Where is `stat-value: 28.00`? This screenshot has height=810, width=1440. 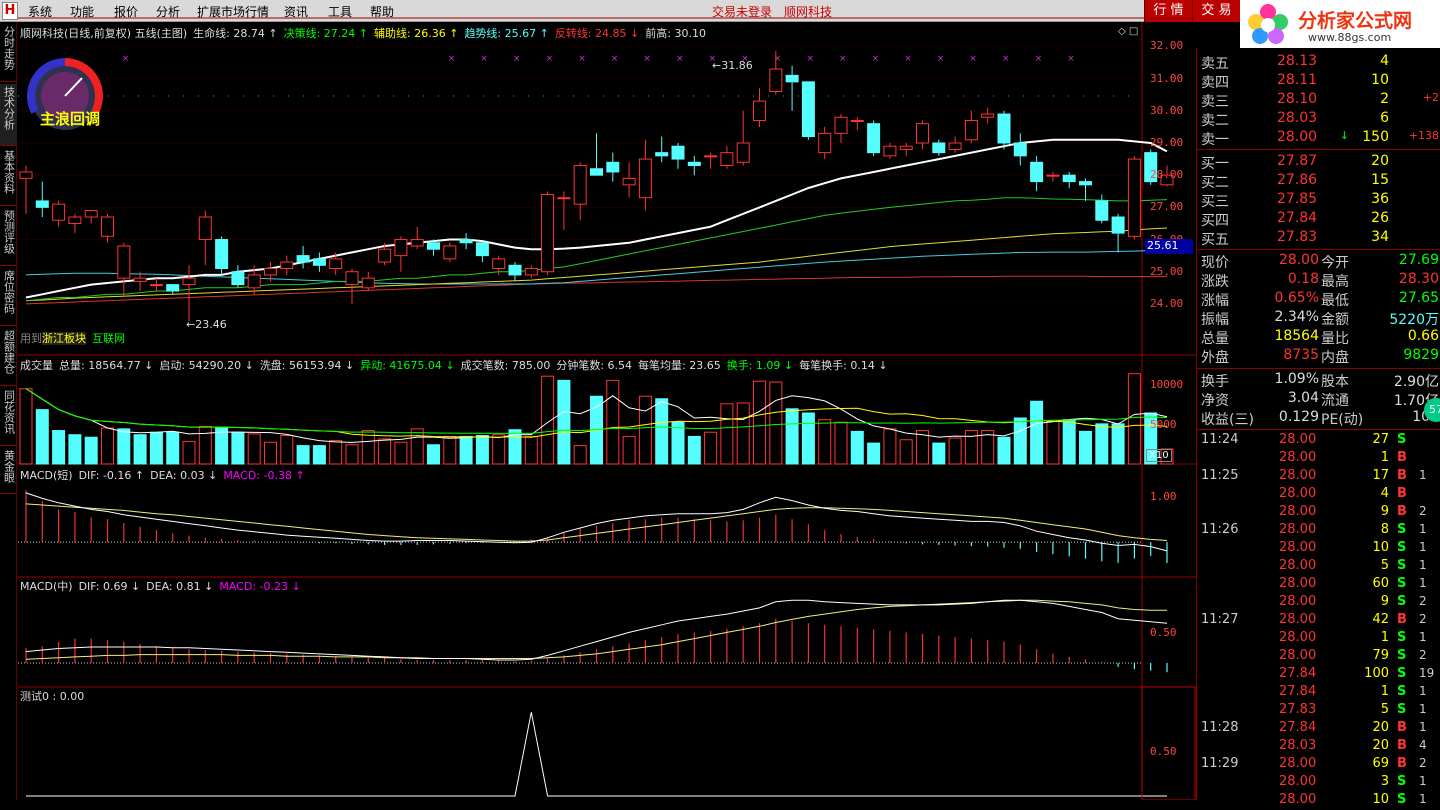 stat-value: 28.00 is located at coordinates (1298, 260).